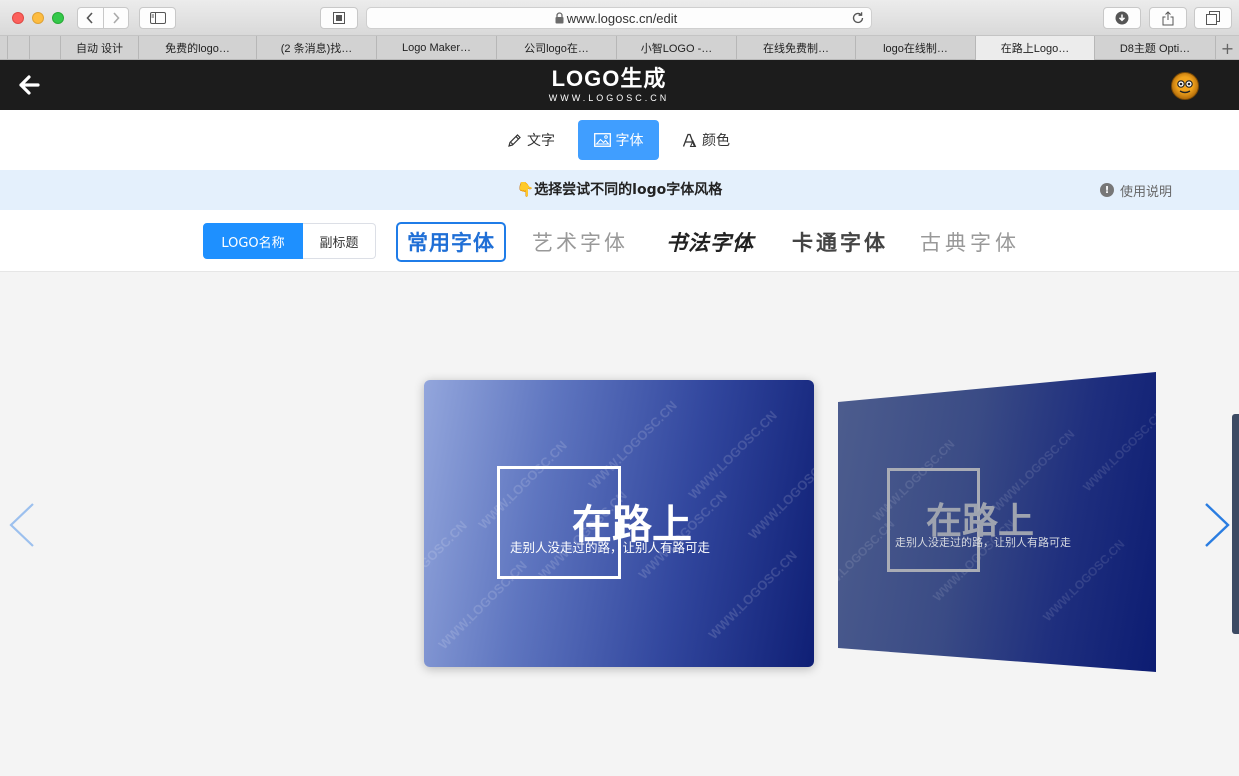 The image size is (1239, 776). I want to click on scrollbar-thumb, so click(1235, 524).